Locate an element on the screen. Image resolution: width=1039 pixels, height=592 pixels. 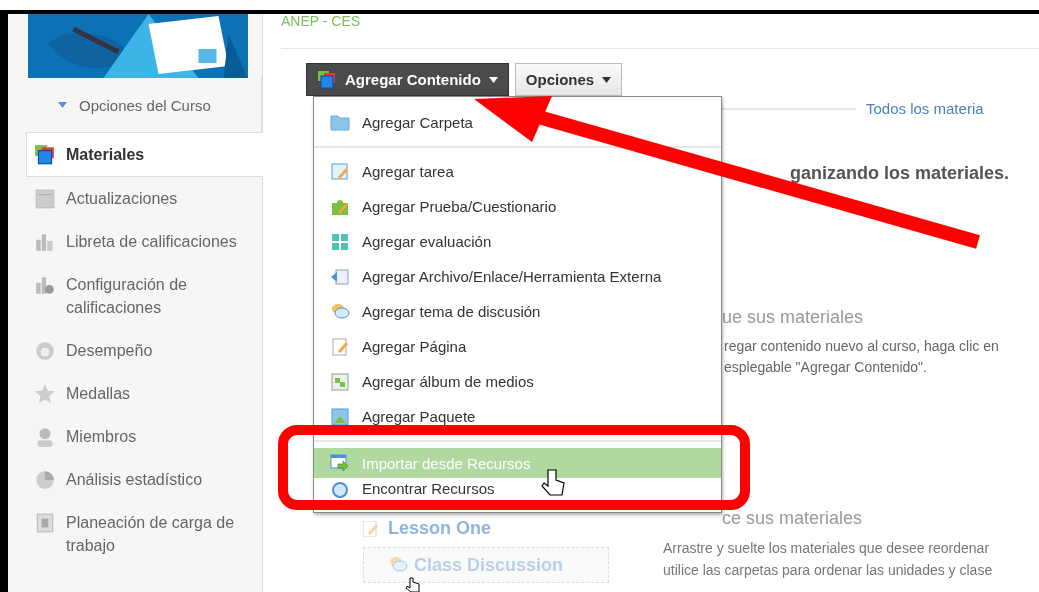
import-icon is located at coordinates (340, 463).